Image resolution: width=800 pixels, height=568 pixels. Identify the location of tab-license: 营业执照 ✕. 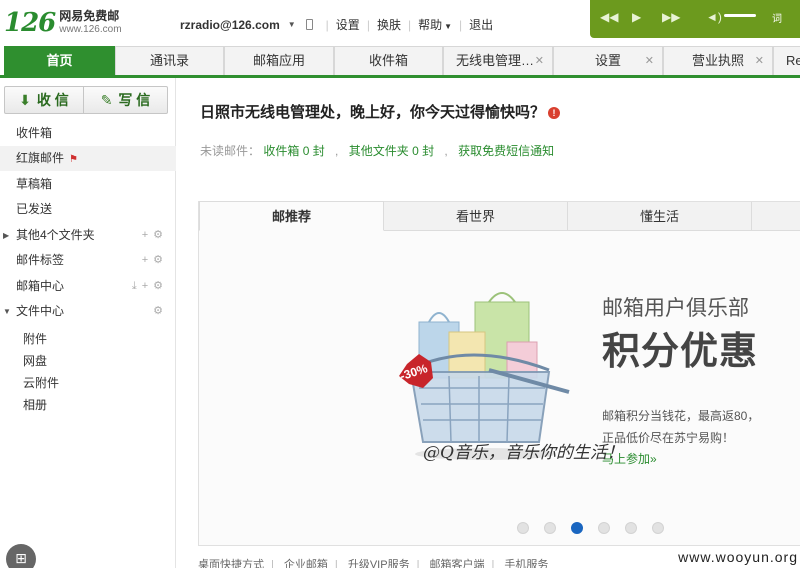
(718, 60).